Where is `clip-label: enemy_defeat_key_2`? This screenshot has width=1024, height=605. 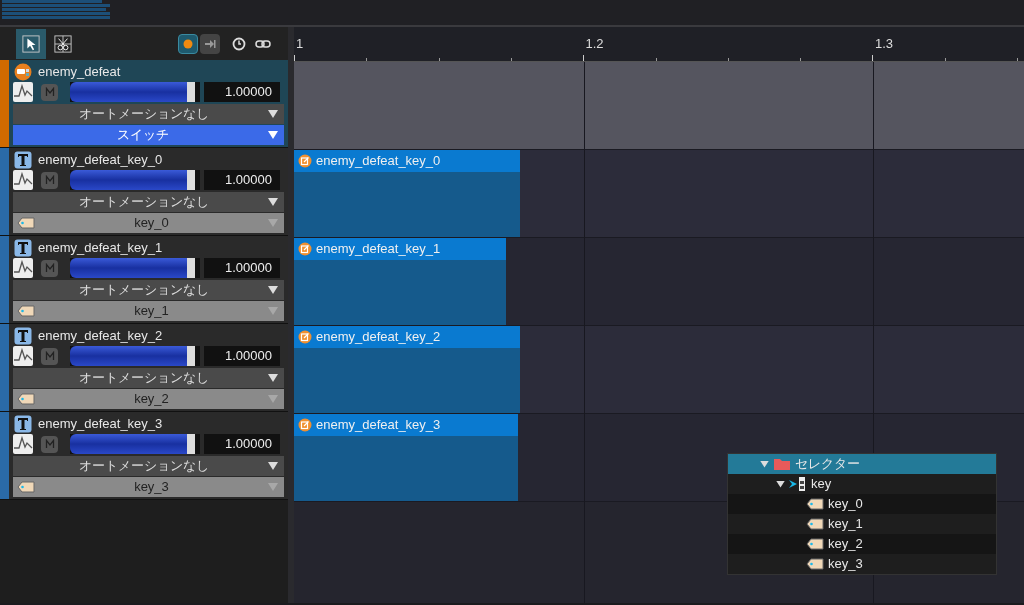
clip-label: enemy_defeat_key_2 is located at coordinates (378, 337).